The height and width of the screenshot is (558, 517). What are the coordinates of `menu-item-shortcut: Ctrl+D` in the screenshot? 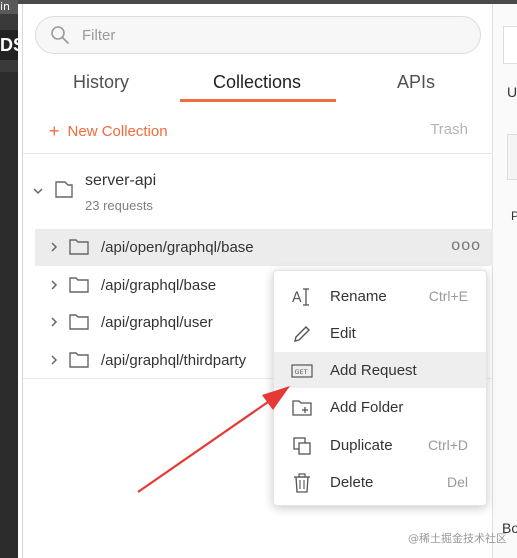 It's located at (447, 445).